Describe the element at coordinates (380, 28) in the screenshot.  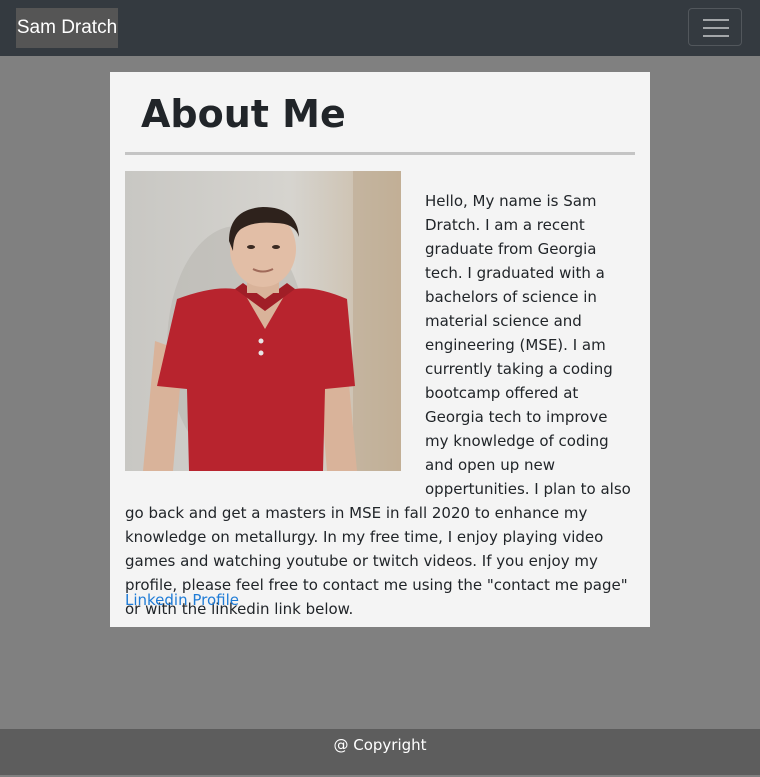
I see `navbar: Sam Dratch` at that location.